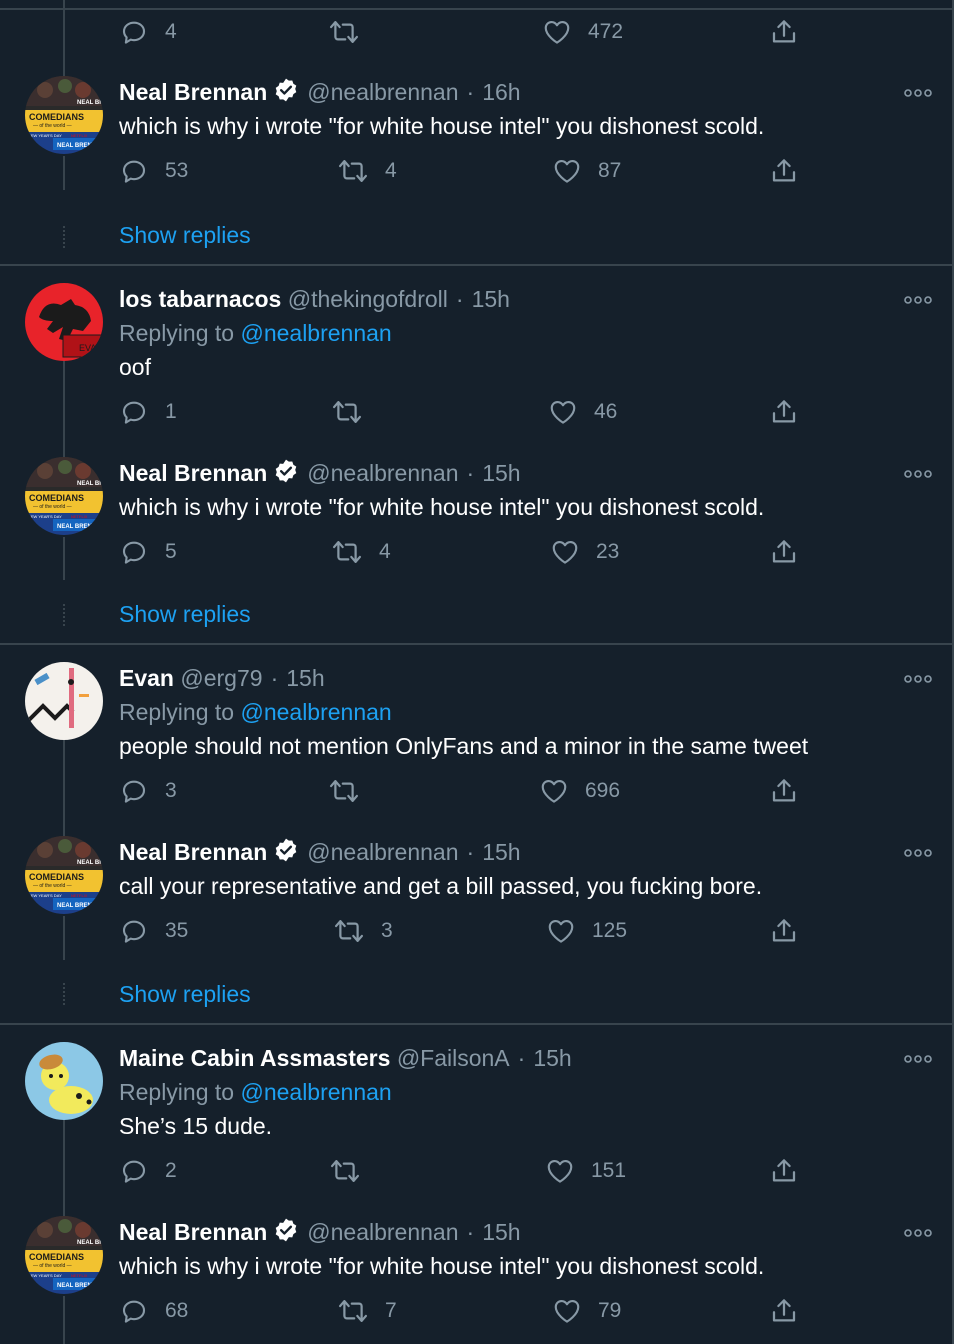  Describe the element at coordinates (582, 412) in the screenshot. I see `like-button: 46` at that location.